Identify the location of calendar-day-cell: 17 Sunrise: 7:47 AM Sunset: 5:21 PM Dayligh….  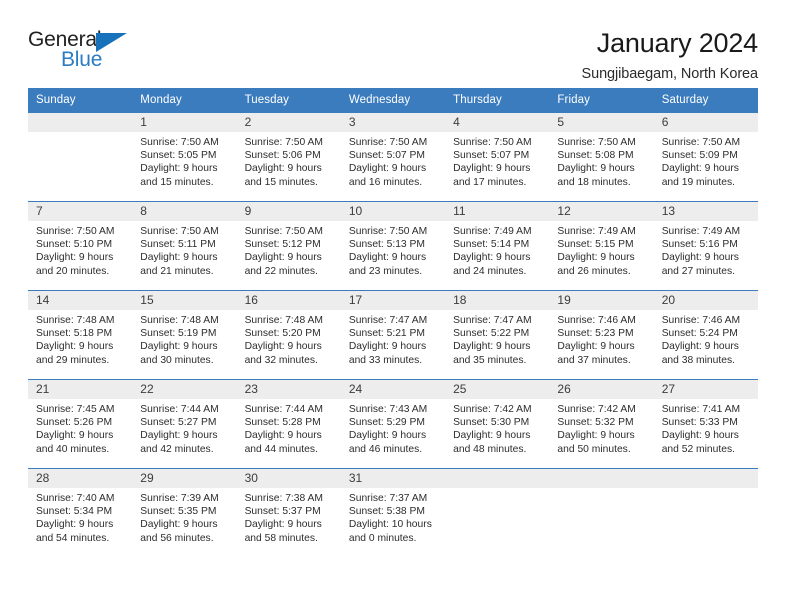
(393, 335).